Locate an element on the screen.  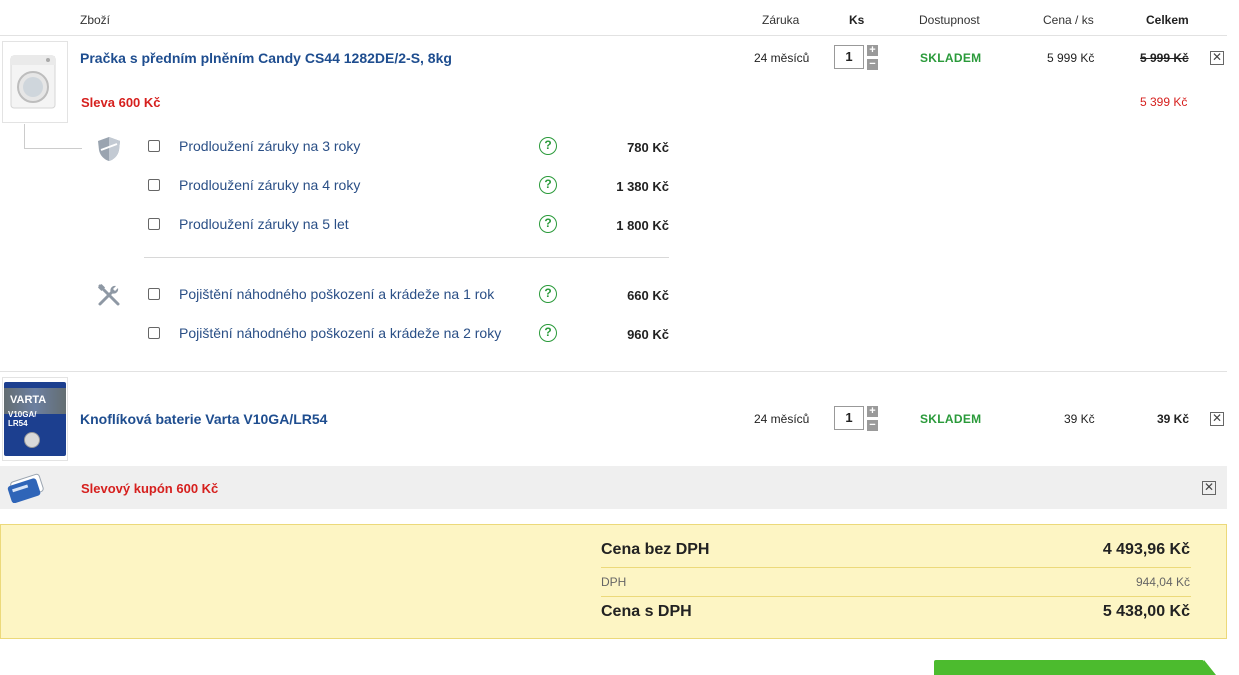
battery-model-text: V10GA/ is located at coordinates (22, 414).